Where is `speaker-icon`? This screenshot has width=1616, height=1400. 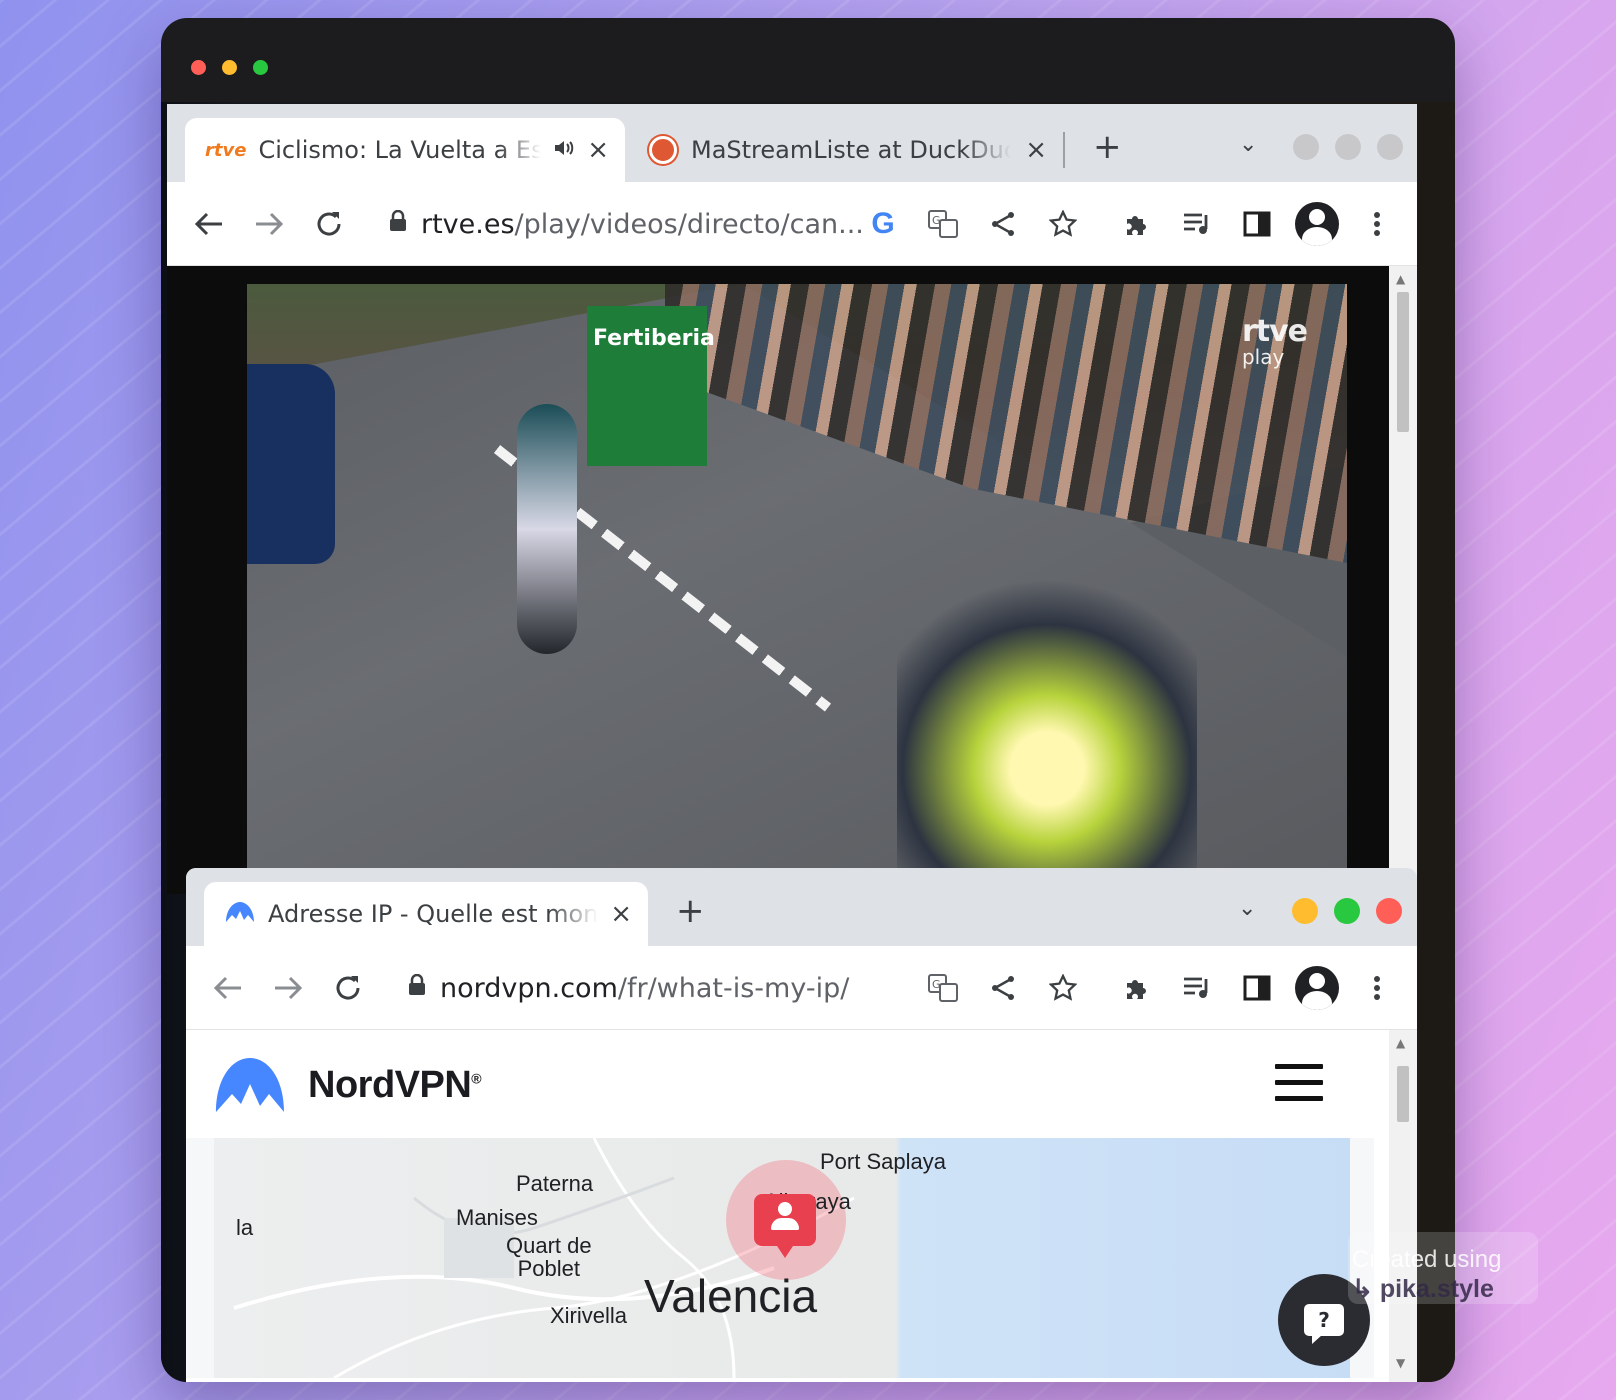 speaker-icon is located at coordinates (564, 150).